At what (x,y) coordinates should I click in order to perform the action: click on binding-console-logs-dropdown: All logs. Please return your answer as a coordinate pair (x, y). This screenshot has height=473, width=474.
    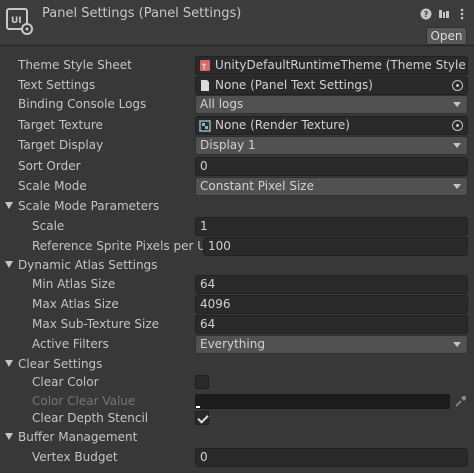
    Looking at the image, I should click on (331, 104).